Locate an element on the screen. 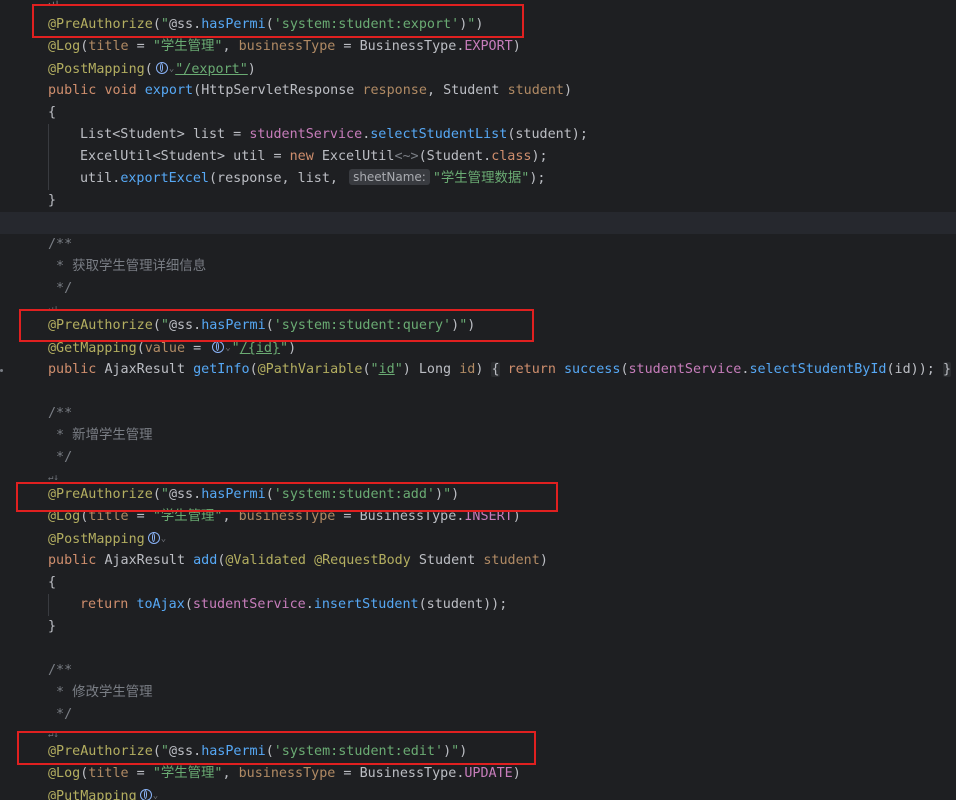 Image resolution: width=956 pixels, height=800 pixels. method-name: getInfo is located at coordinates (221, 369).